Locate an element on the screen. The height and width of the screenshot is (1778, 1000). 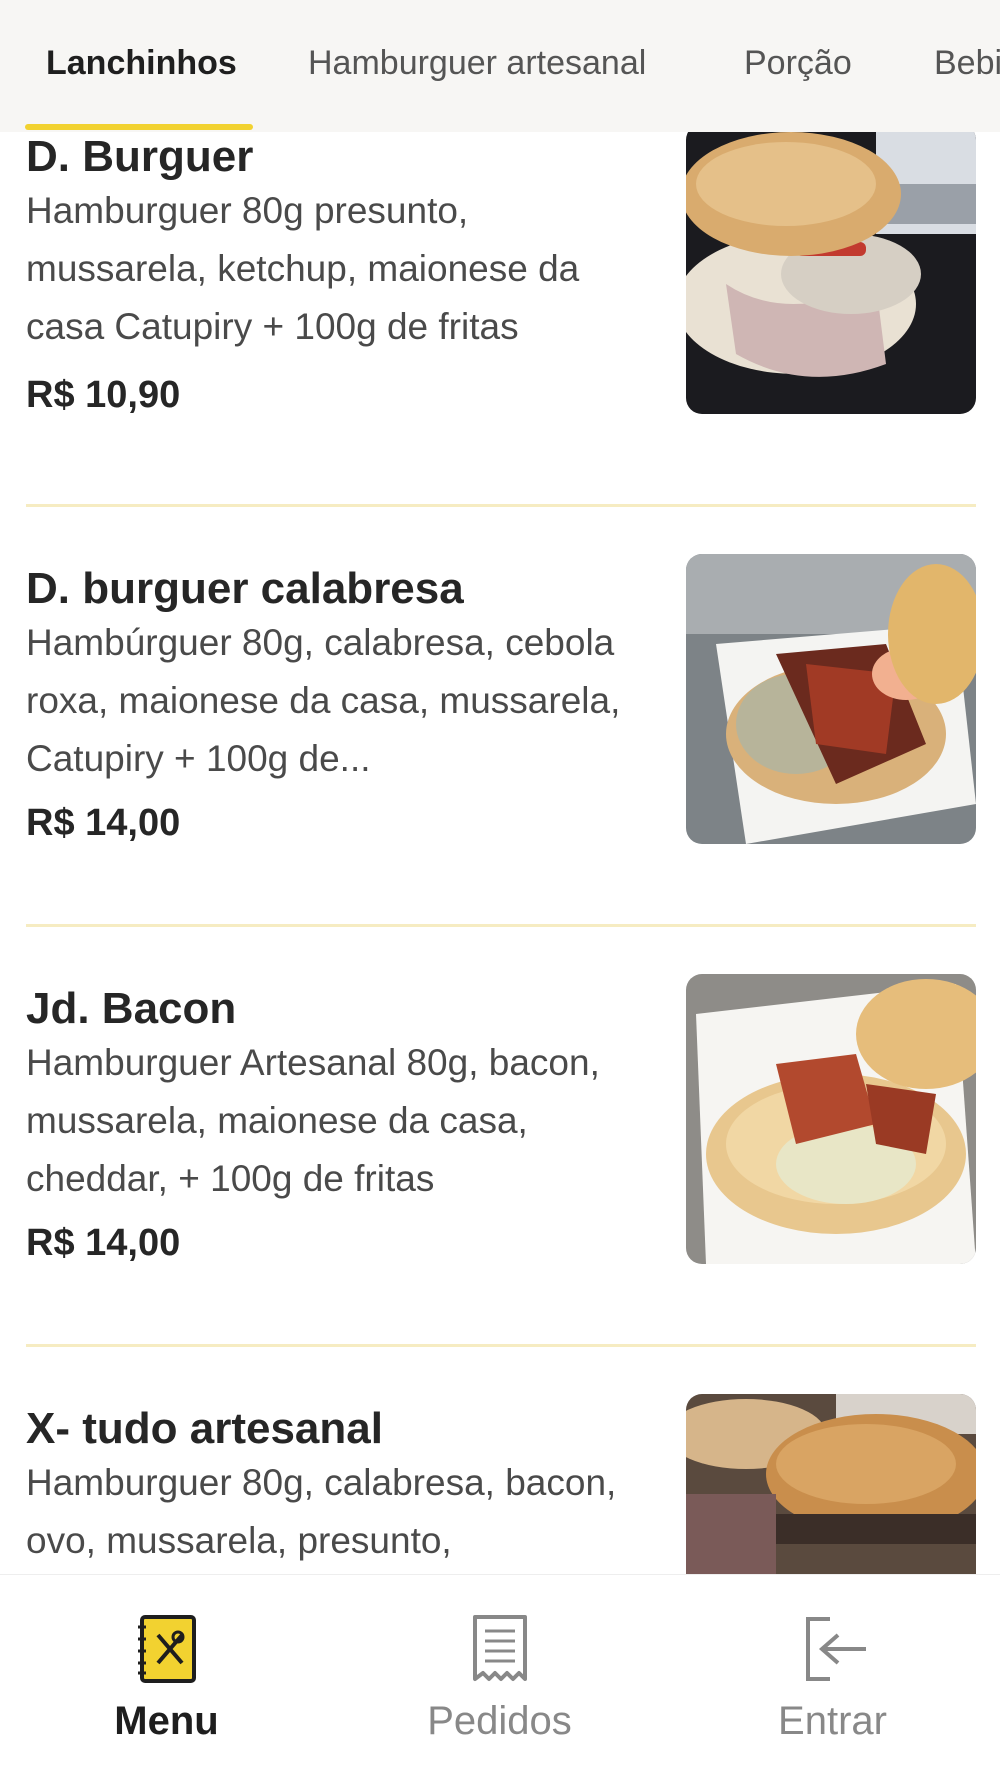
receipt-icon is located at coordinates (500, 1649).